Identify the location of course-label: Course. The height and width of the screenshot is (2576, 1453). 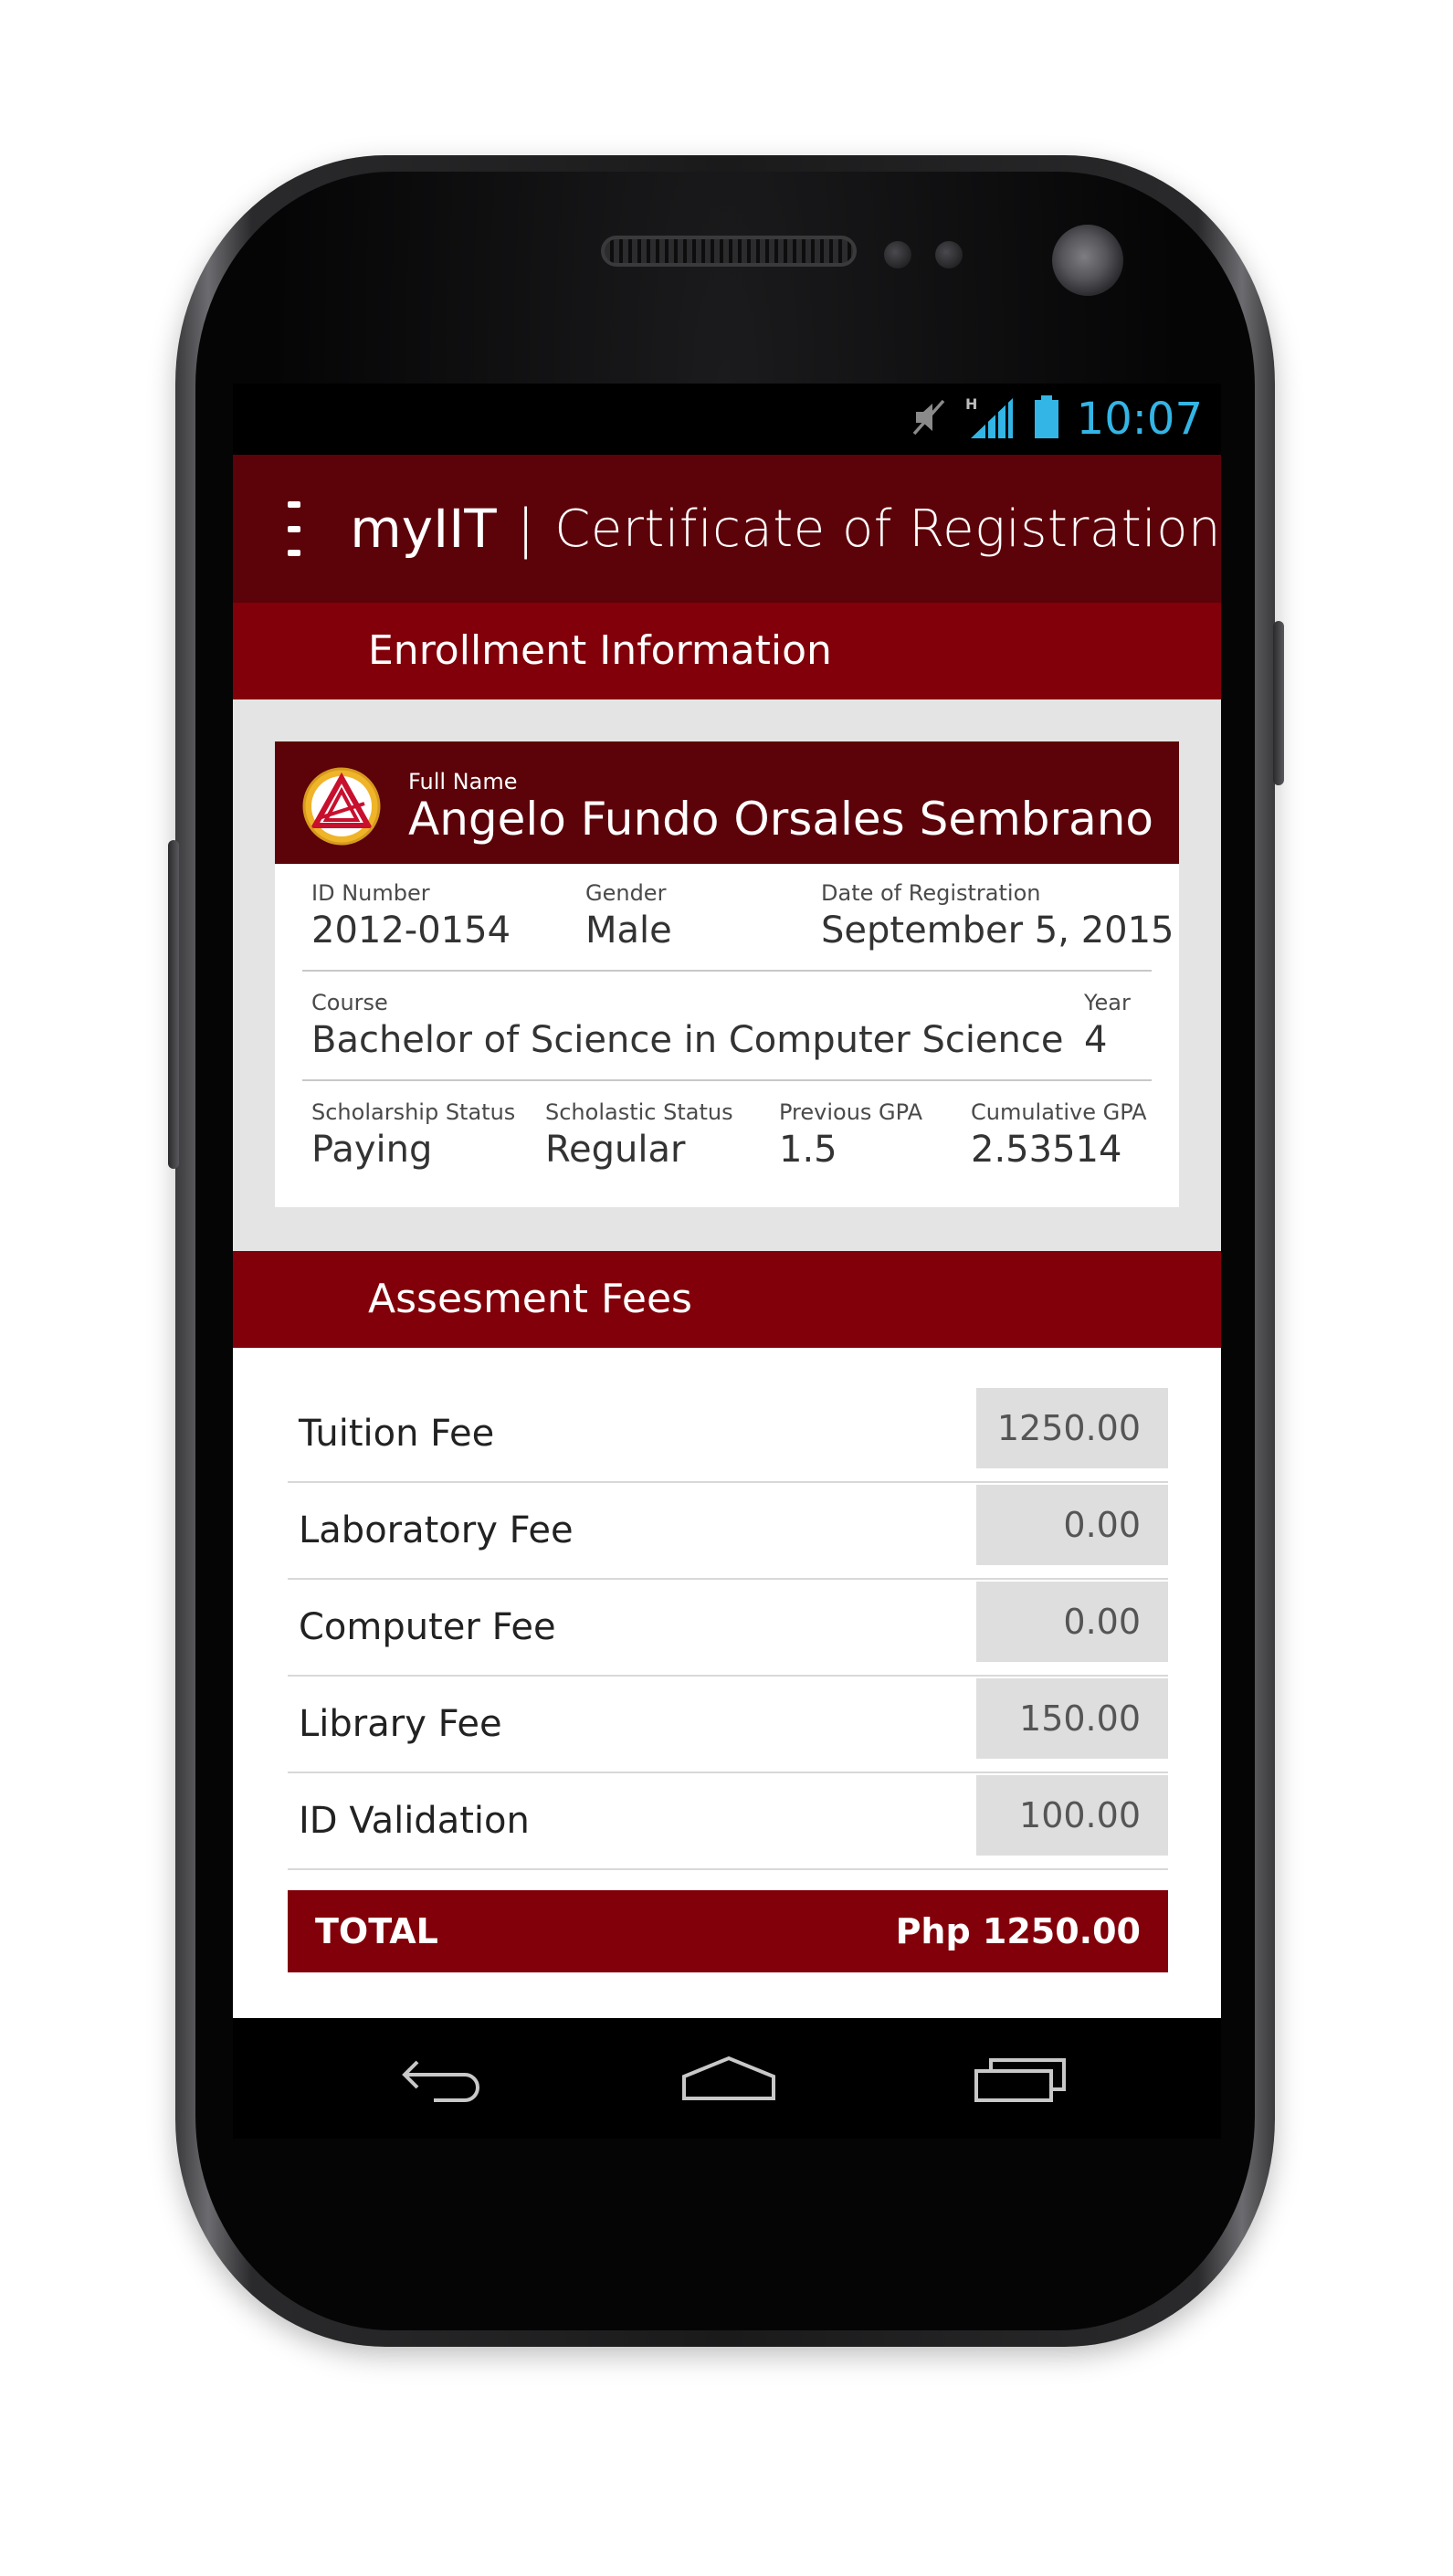
(349, 1002).